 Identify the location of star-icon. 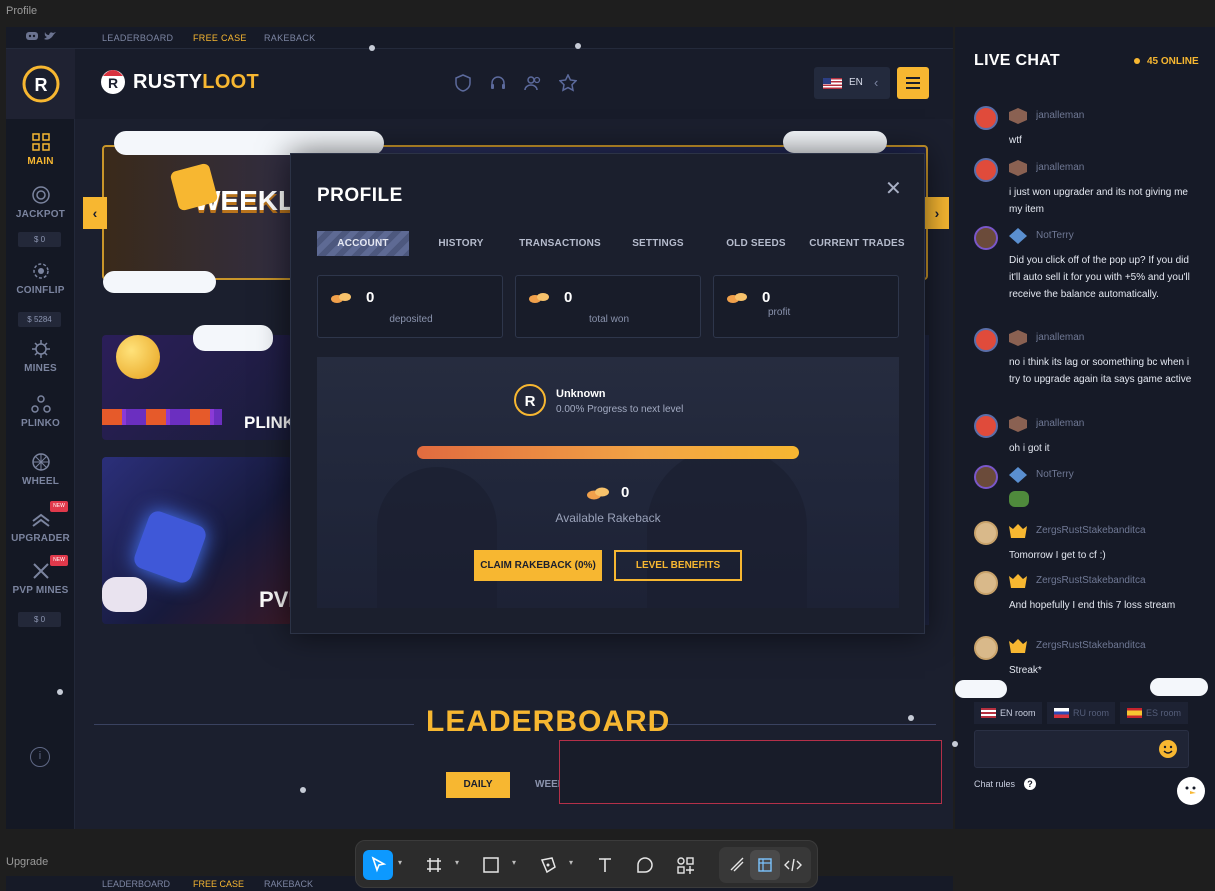
(568, 83).